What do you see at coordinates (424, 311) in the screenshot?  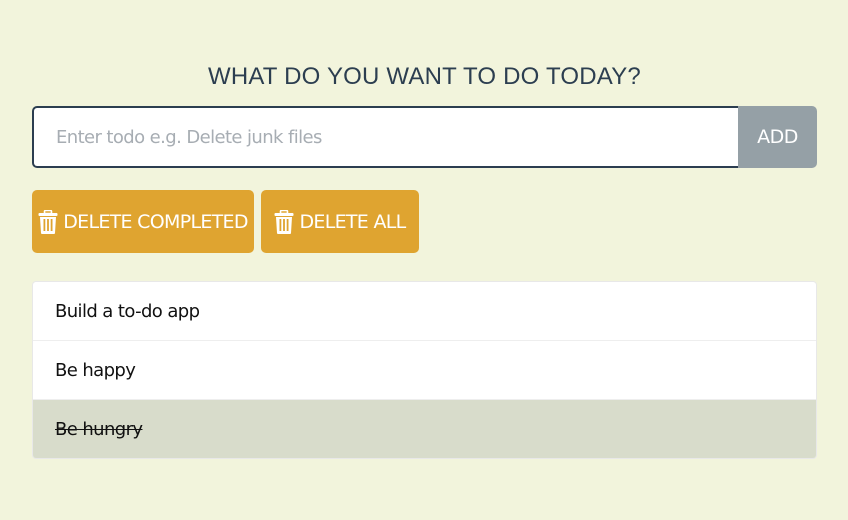 I see `todo-item: Build a to-do app` at bounding box center [424, 311].